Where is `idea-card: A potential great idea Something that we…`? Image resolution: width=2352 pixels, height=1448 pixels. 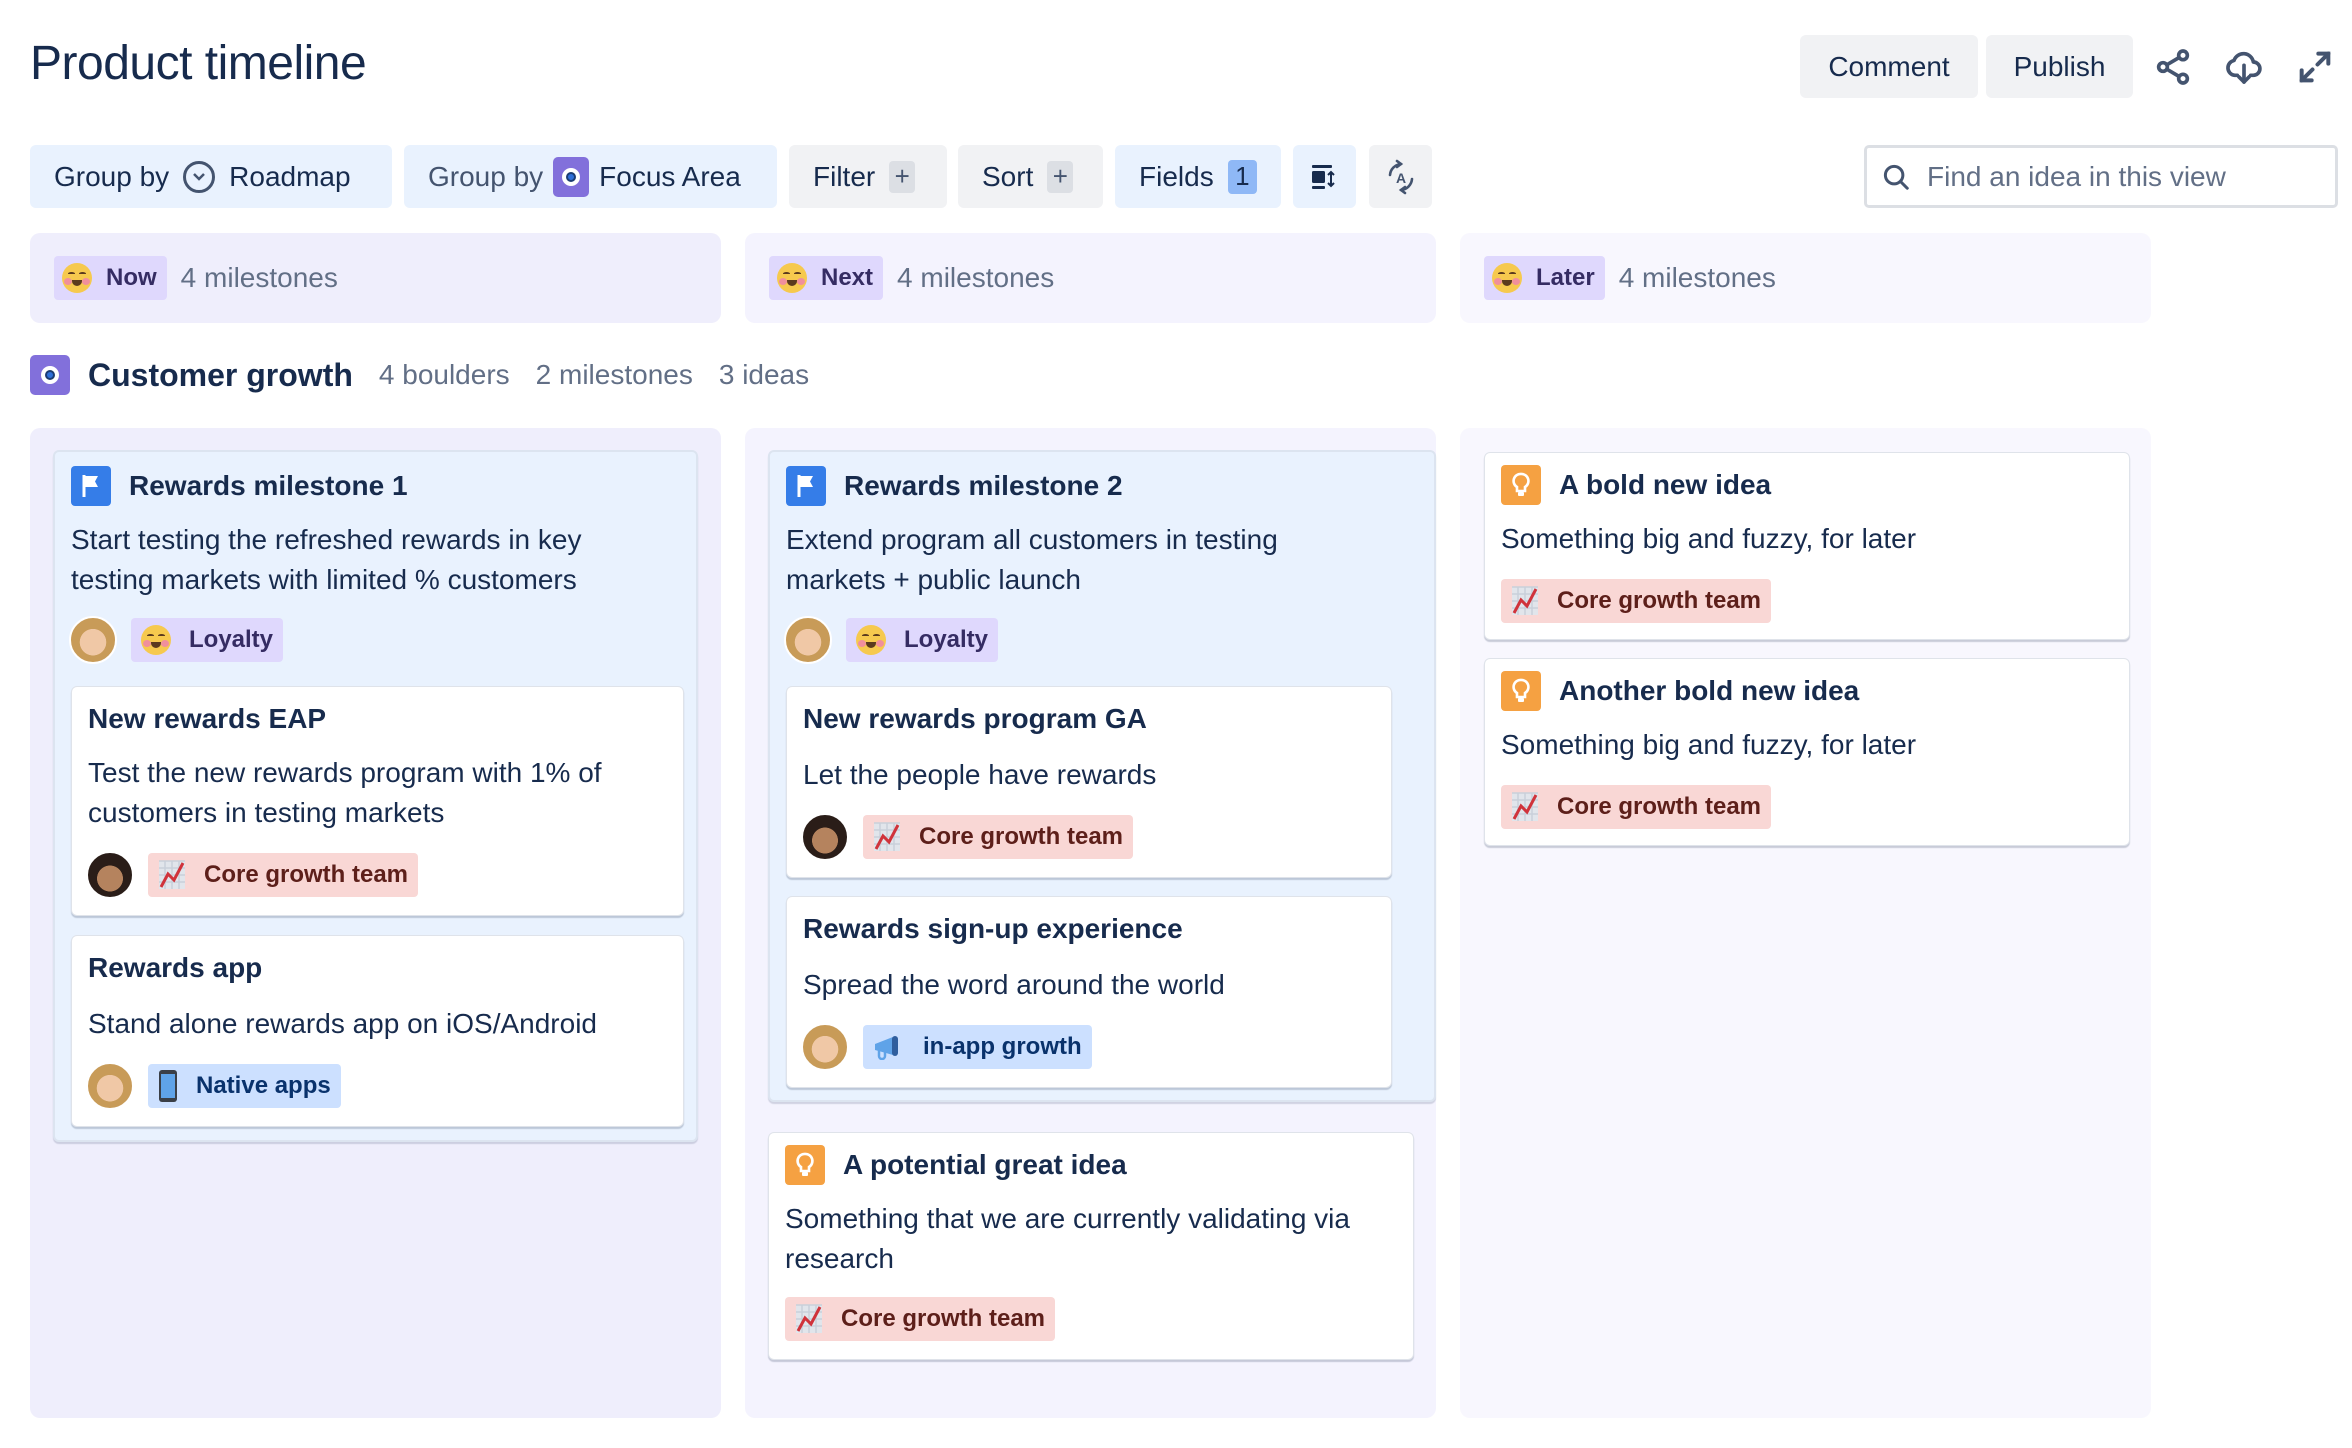
idea-card: A potential great idea Something that we… is located at coordinates (1091, 1246).